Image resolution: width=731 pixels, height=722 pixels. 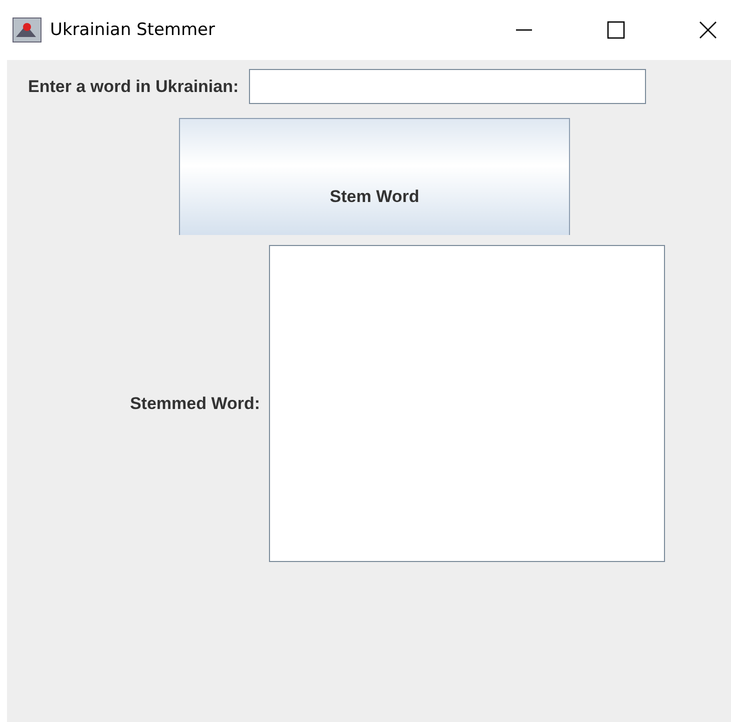 I want to click on minimize-icon, so click(x=524, y=30).